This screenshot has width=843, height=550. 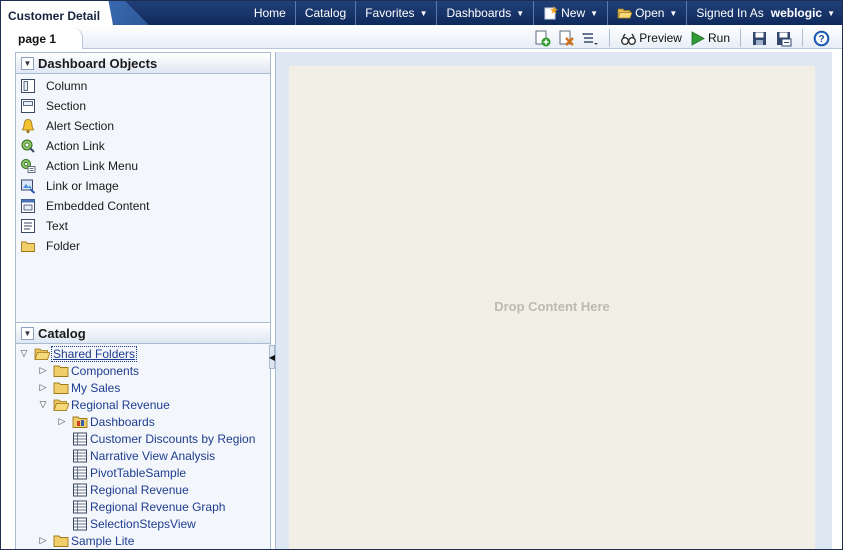 What do you see at coordinates (650, 13) in the screenshot?
I see `nav-open-label: Open` at bounding box center [650, 13].